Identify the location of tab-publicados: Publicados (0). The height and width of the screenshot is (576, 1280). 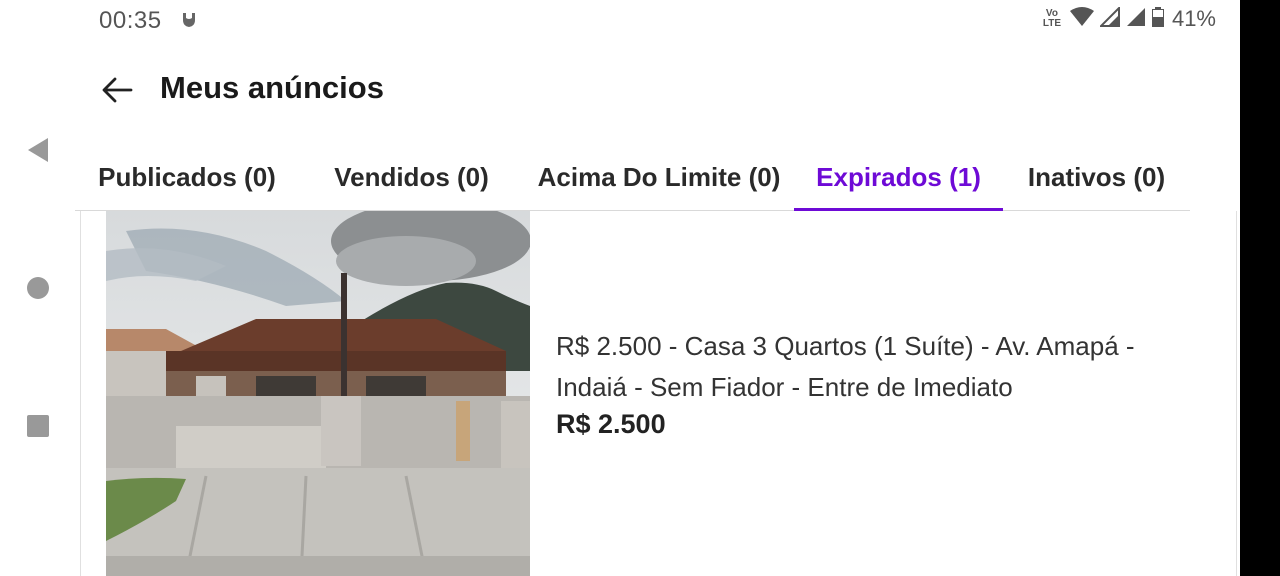
(187, 177).